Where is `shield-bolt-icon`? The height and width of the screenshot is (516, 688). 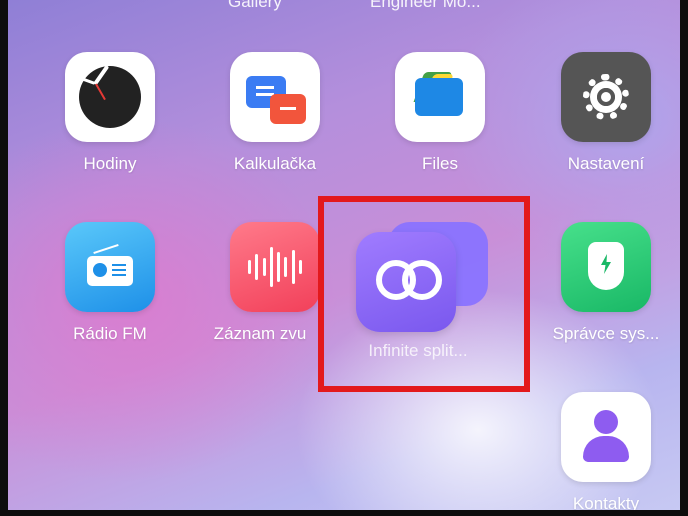
shield-bolt-icon is located at coordinates (606, 267).